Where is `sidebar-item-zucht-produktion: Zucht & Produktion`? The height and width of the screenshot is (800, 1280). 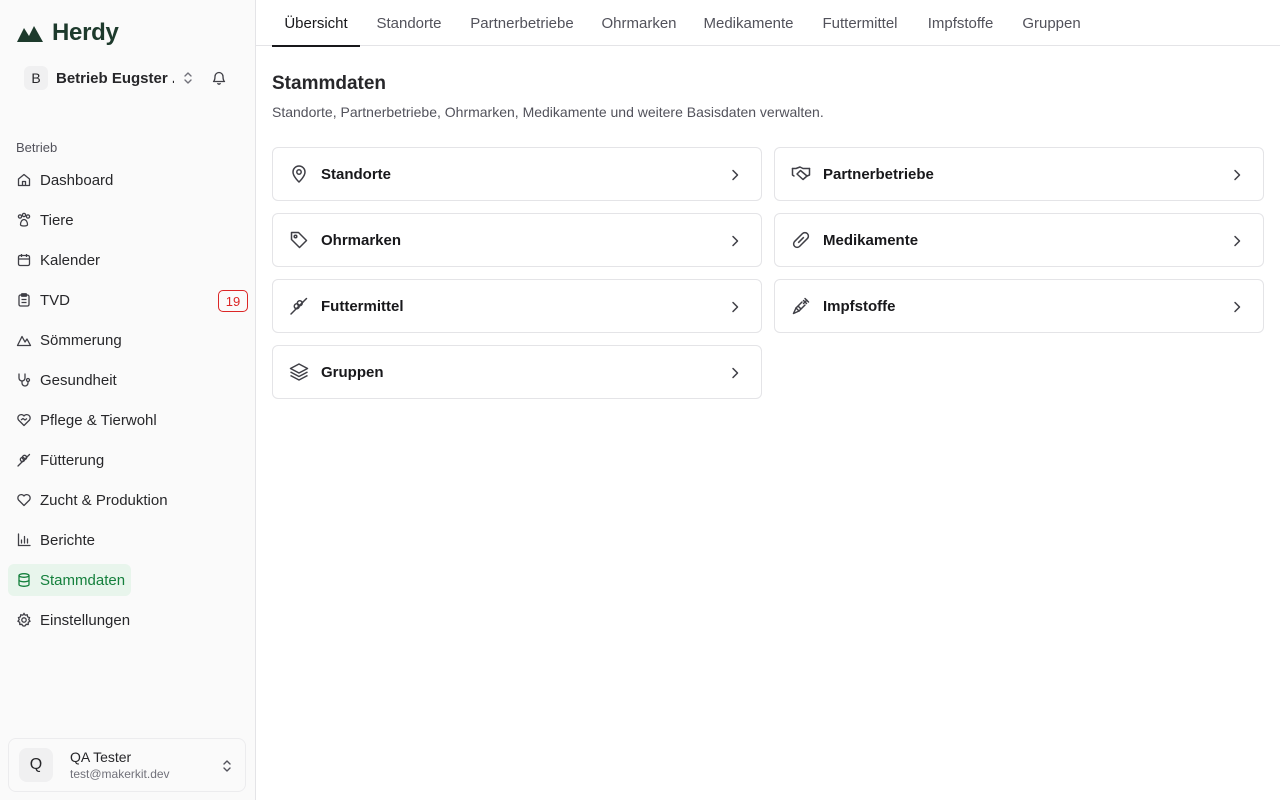 sidebar-item-zucht-produktion: Zucht & Produktion is located at coordinates (128, 500).